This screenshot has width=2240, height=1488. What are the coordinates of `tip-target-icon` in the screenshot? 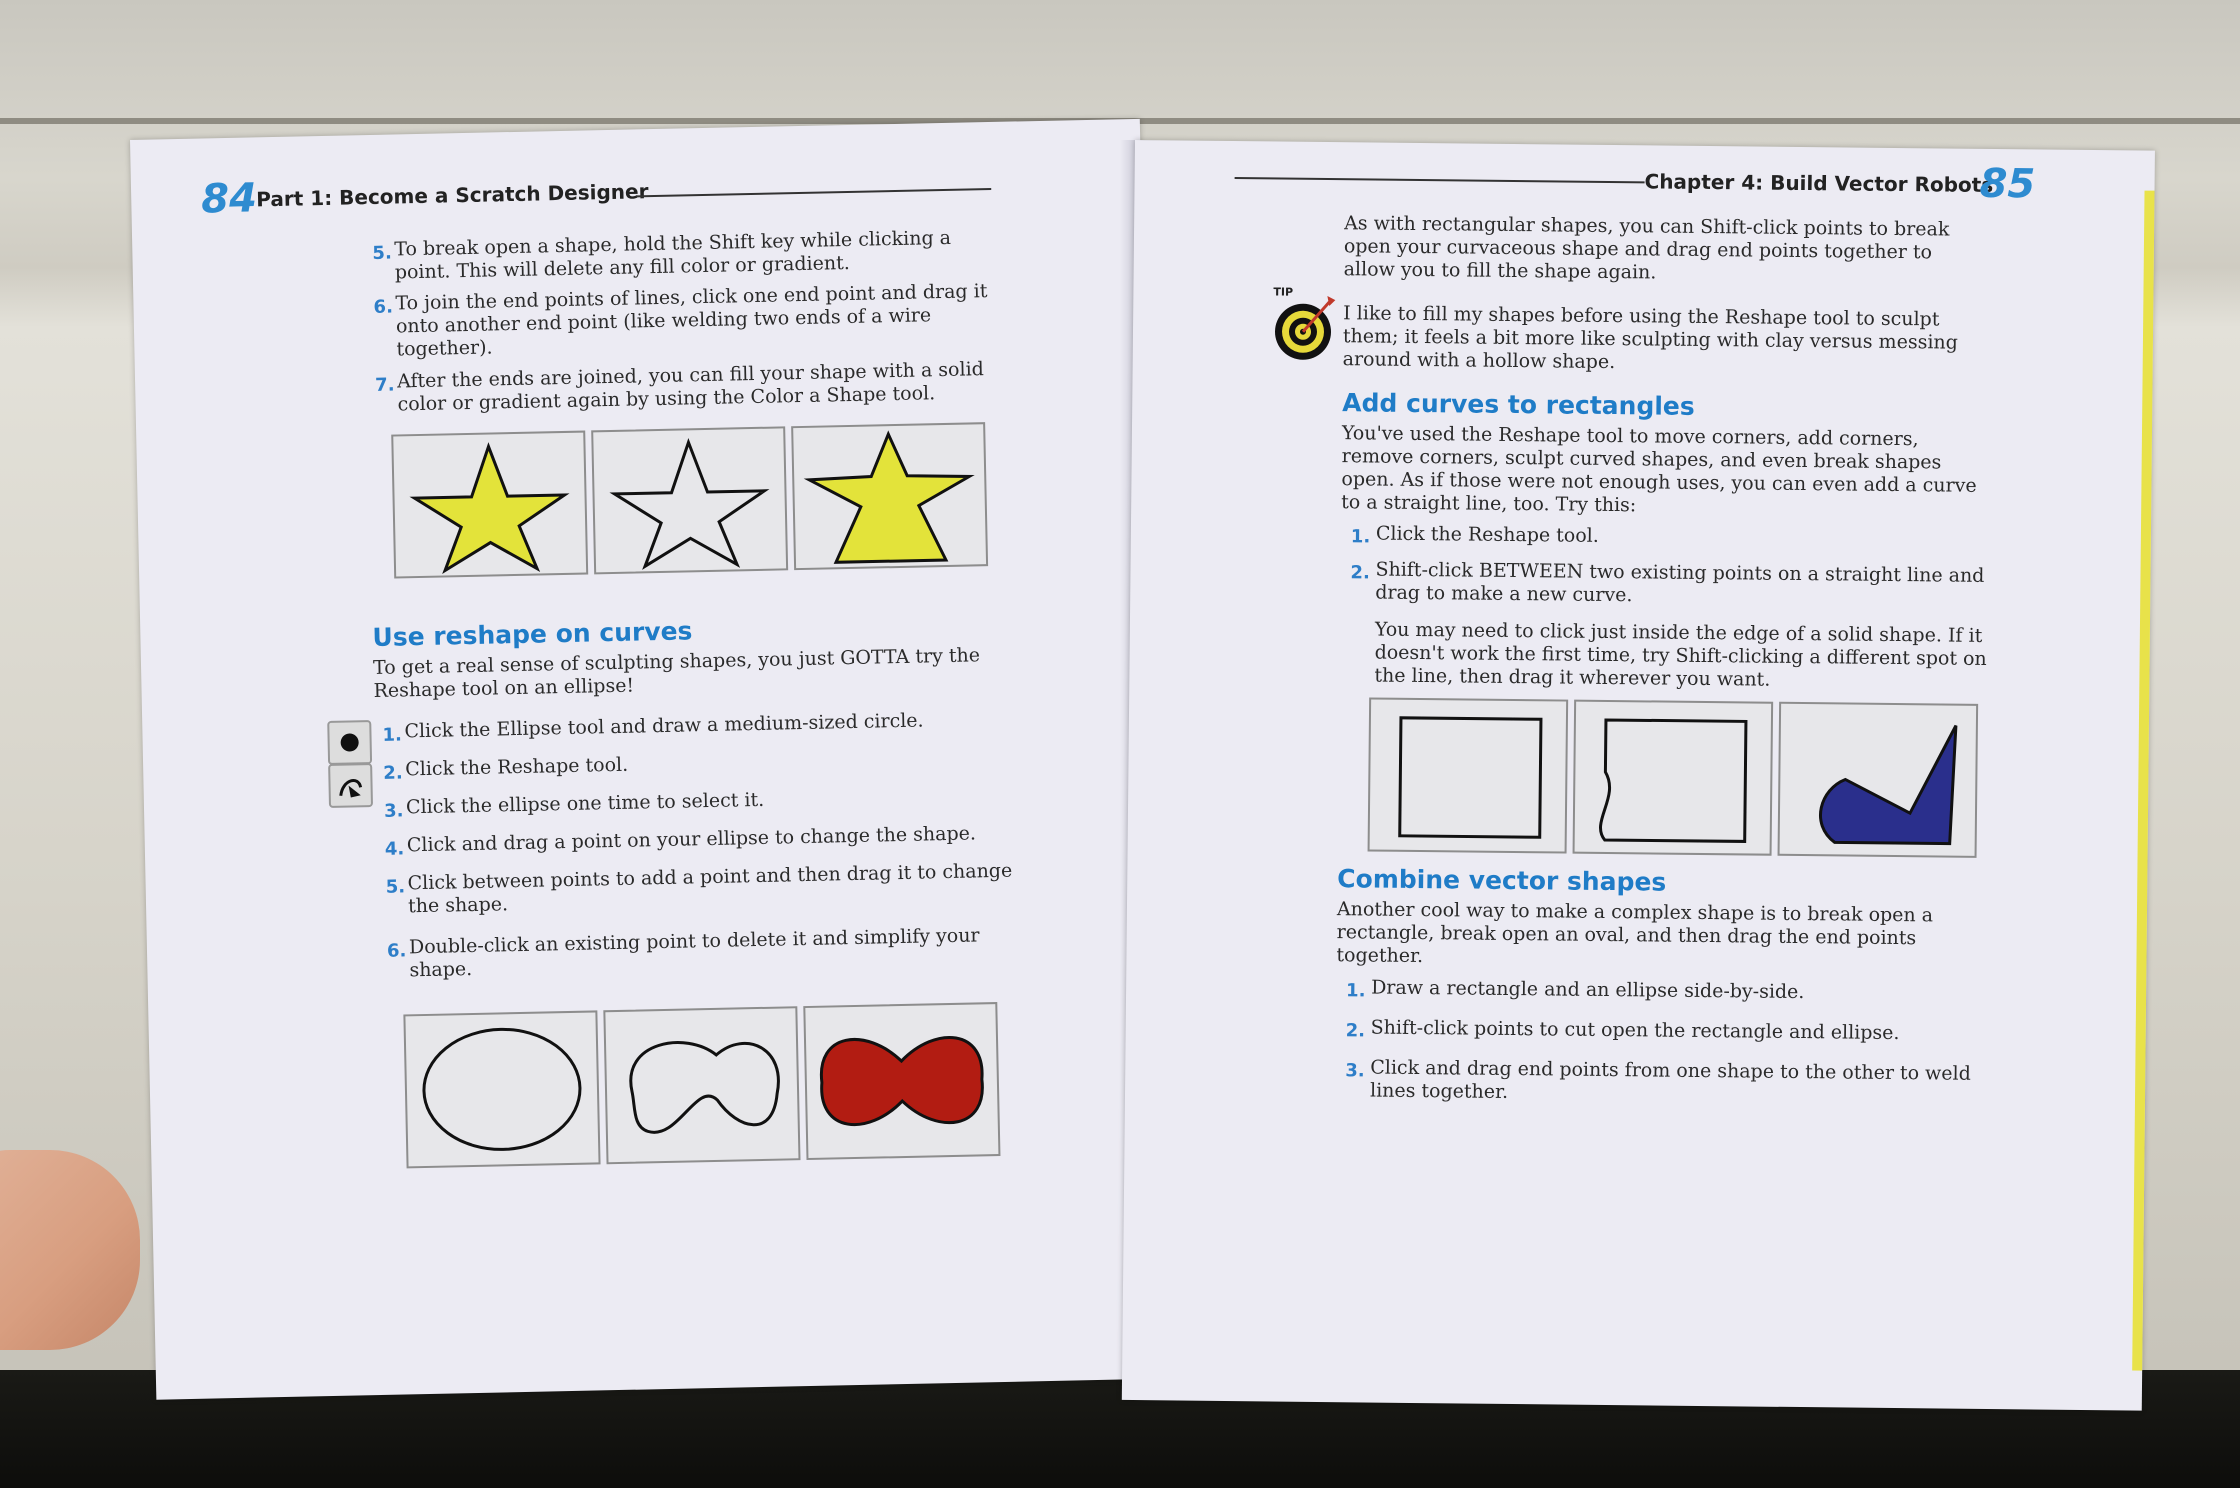 It's located at (1306, 326).